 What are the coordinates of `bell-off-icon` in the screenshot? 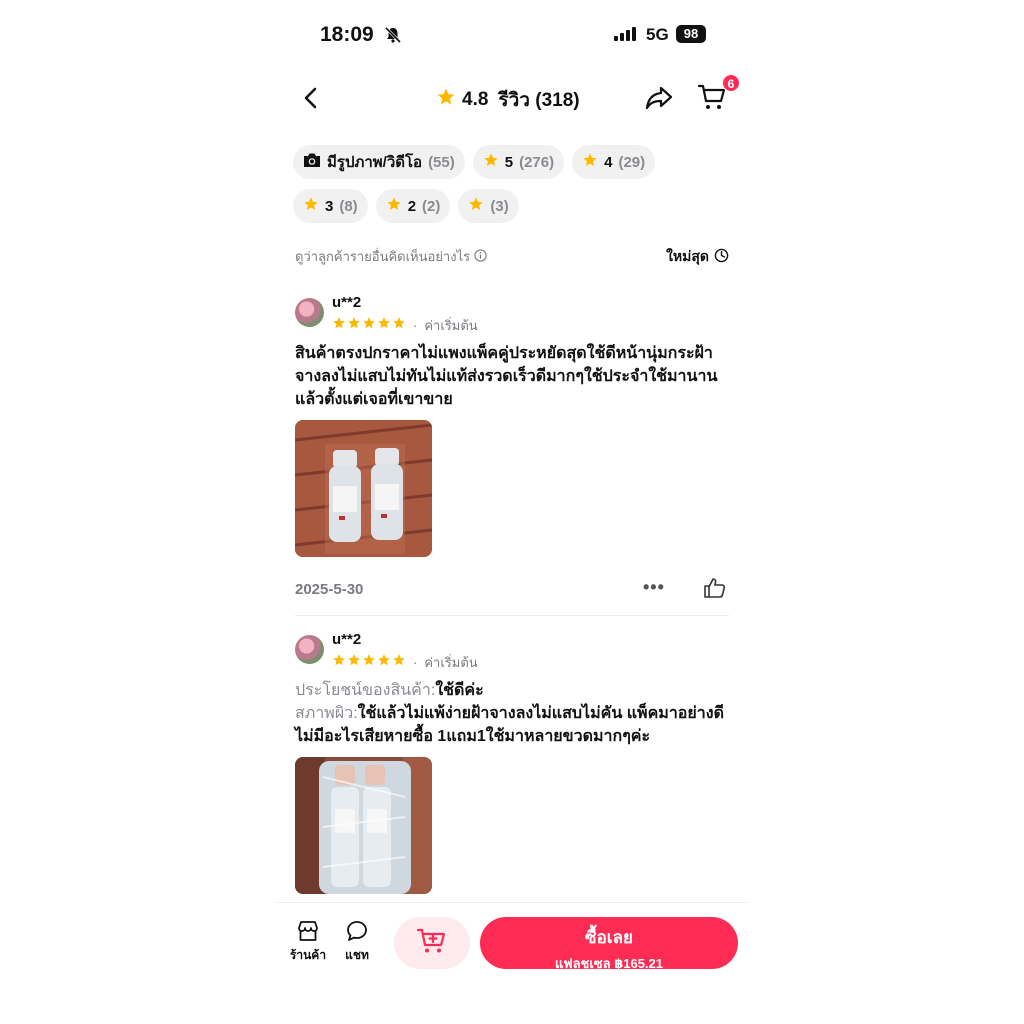 It's located at (393, 37).